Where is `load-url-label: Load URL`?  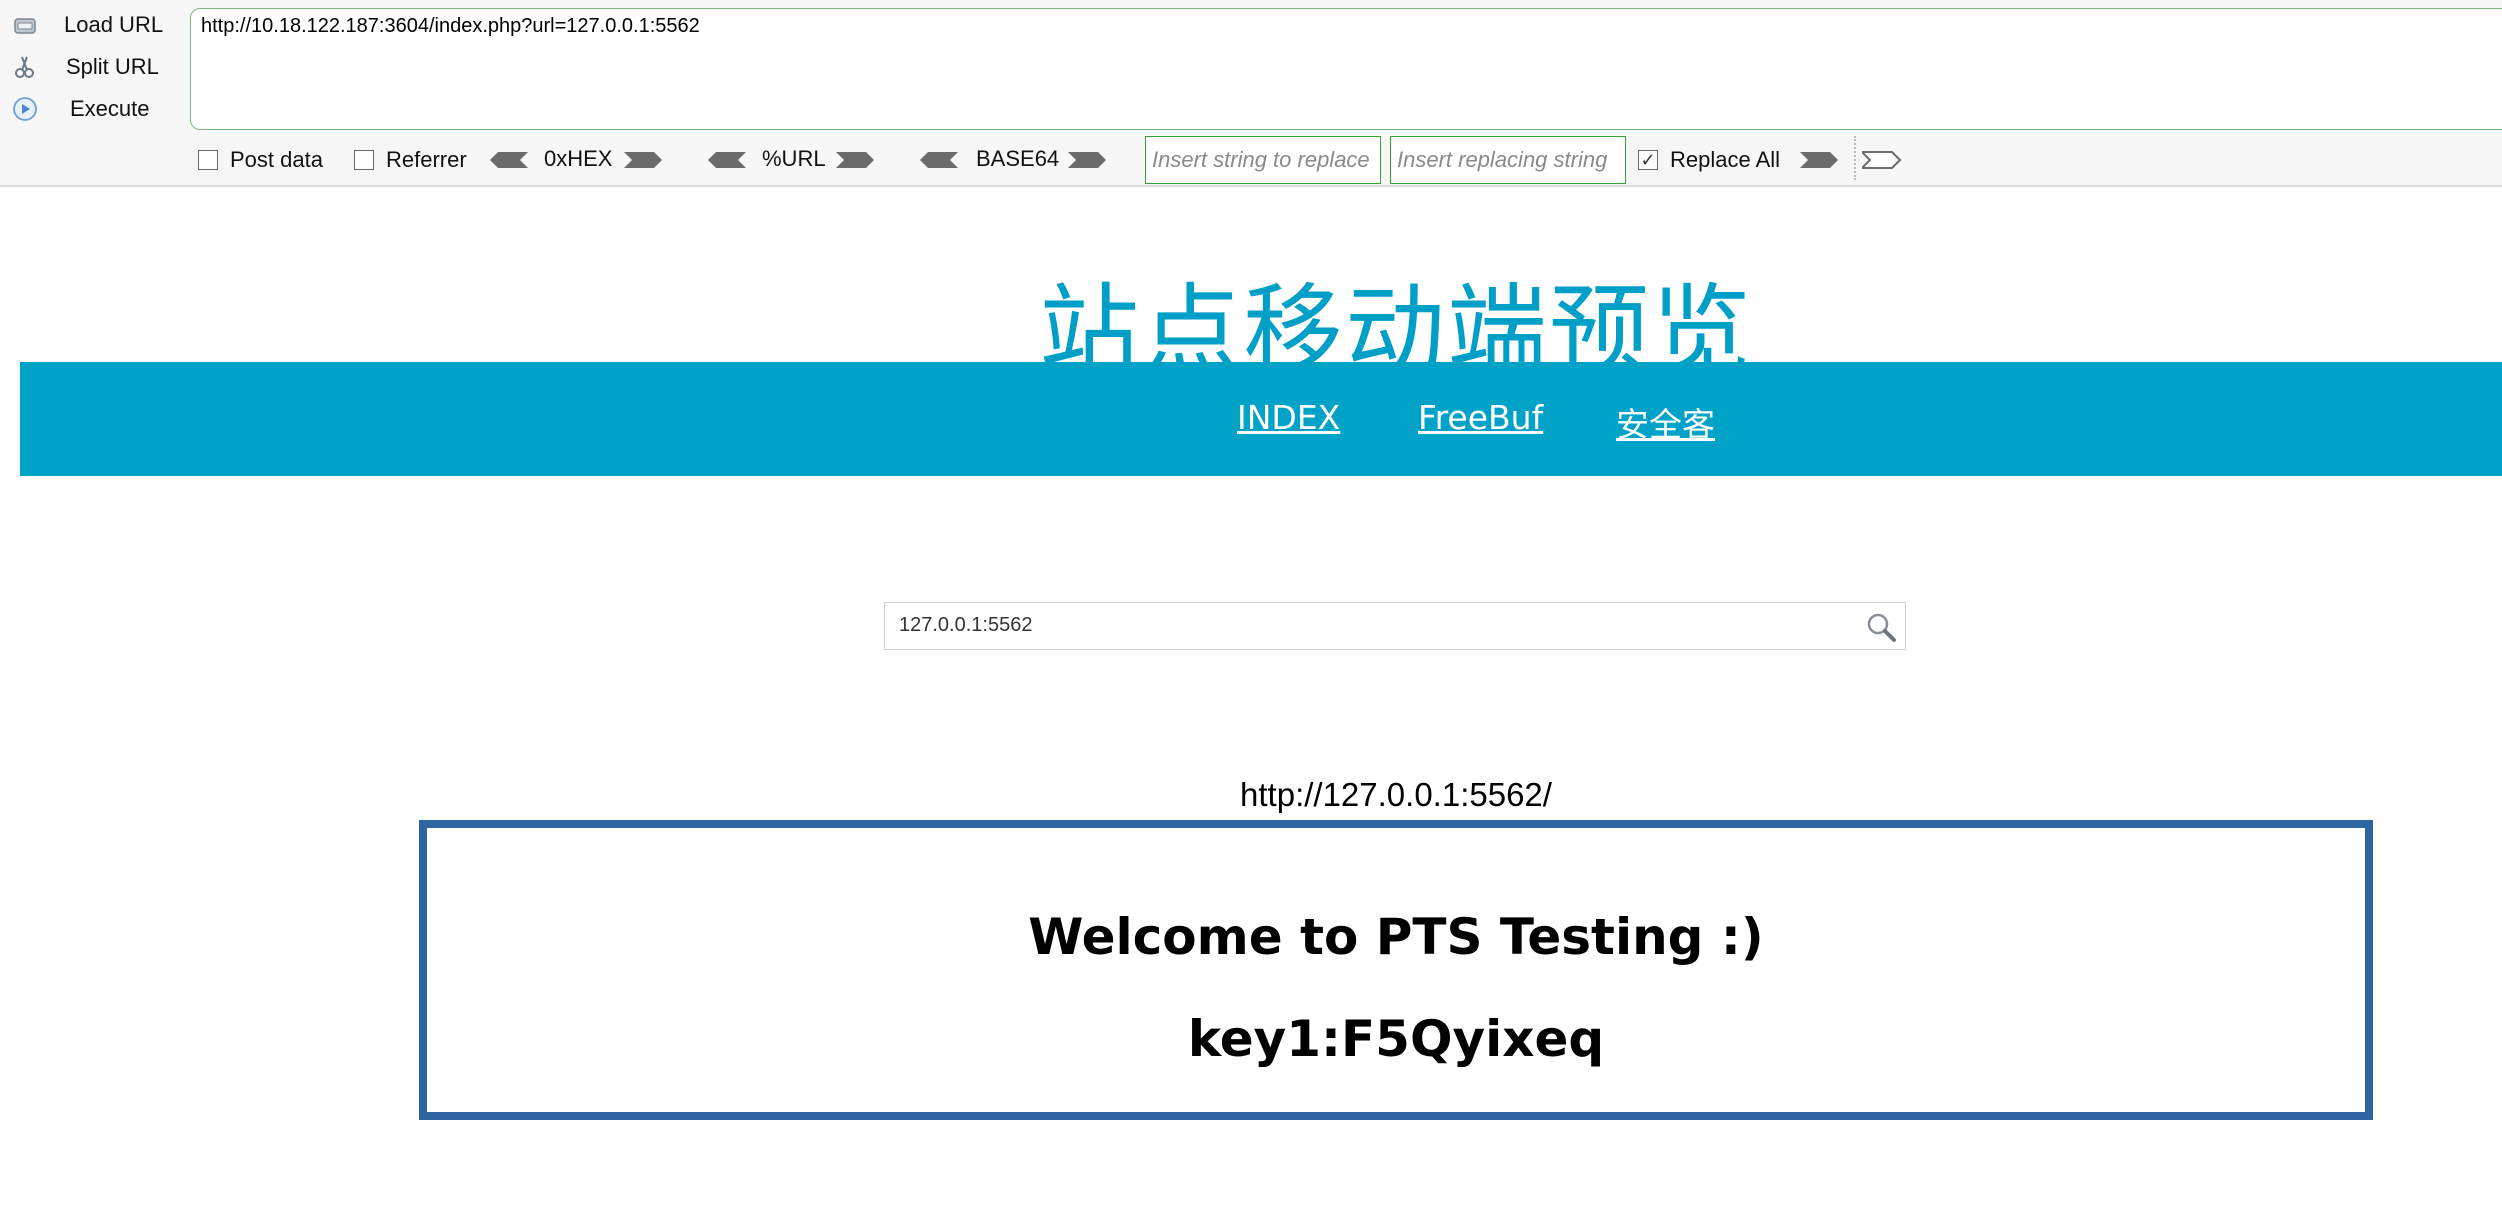
load-url-label: Load URL is located at coordinates (114, 24).